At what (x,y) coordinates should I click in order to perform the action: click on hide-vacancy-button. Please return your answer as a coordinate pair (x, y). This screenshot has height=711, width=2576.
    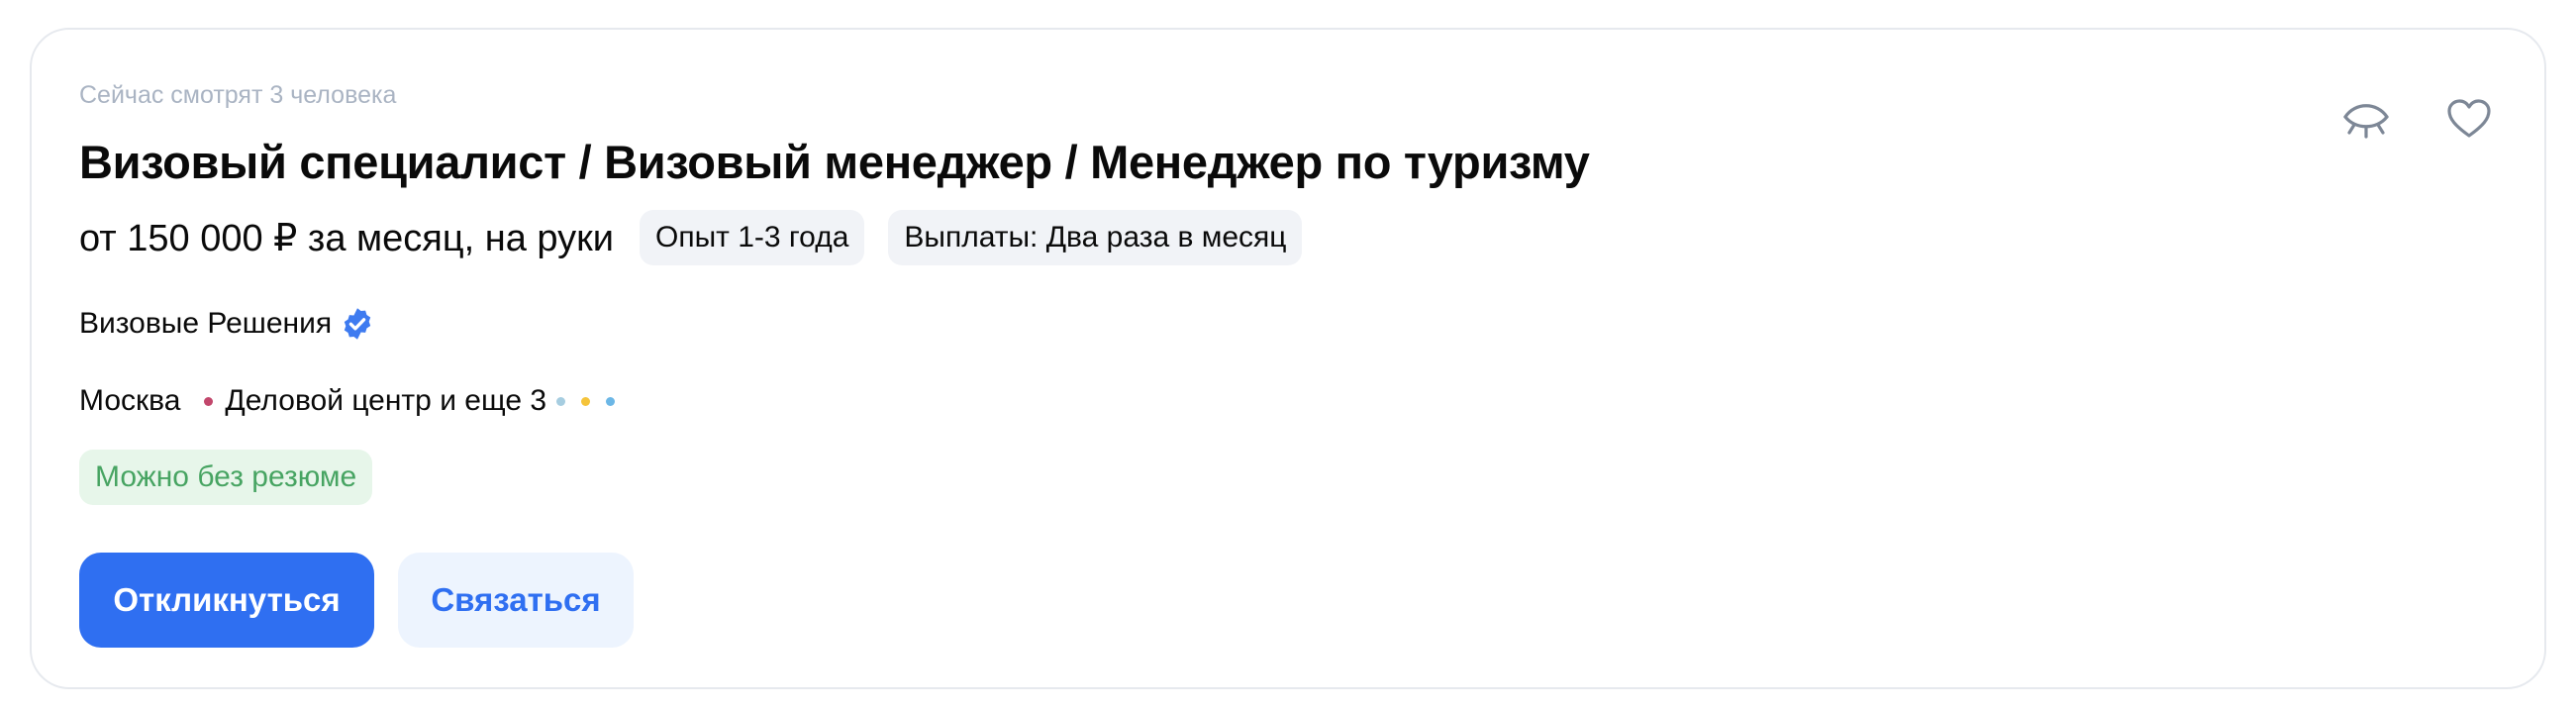
    Looking at the image, I should click on (2366, 119).